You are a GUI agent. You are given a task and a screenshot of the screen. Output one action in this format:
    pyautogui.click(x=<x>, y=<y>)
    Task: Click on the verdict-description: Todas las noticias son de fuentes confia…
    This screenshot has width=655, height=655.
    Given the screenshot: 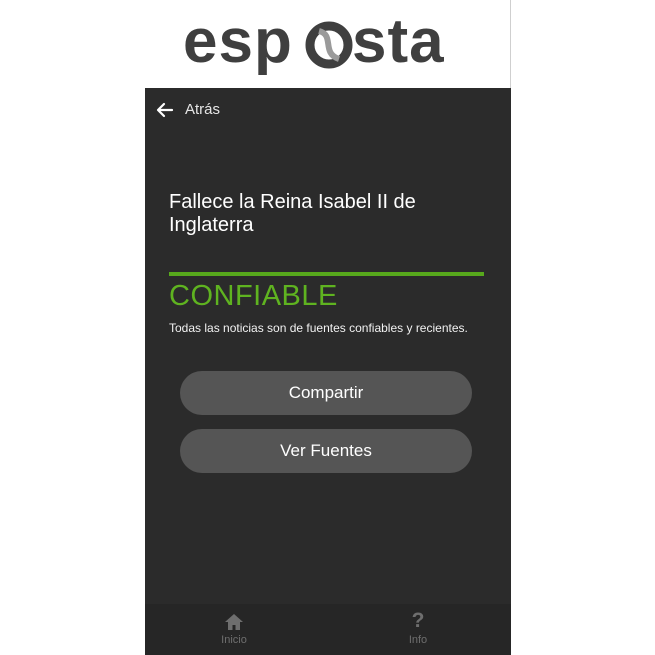 What is the action you would take?
    pyautogui.click(x=318, y=328)
    